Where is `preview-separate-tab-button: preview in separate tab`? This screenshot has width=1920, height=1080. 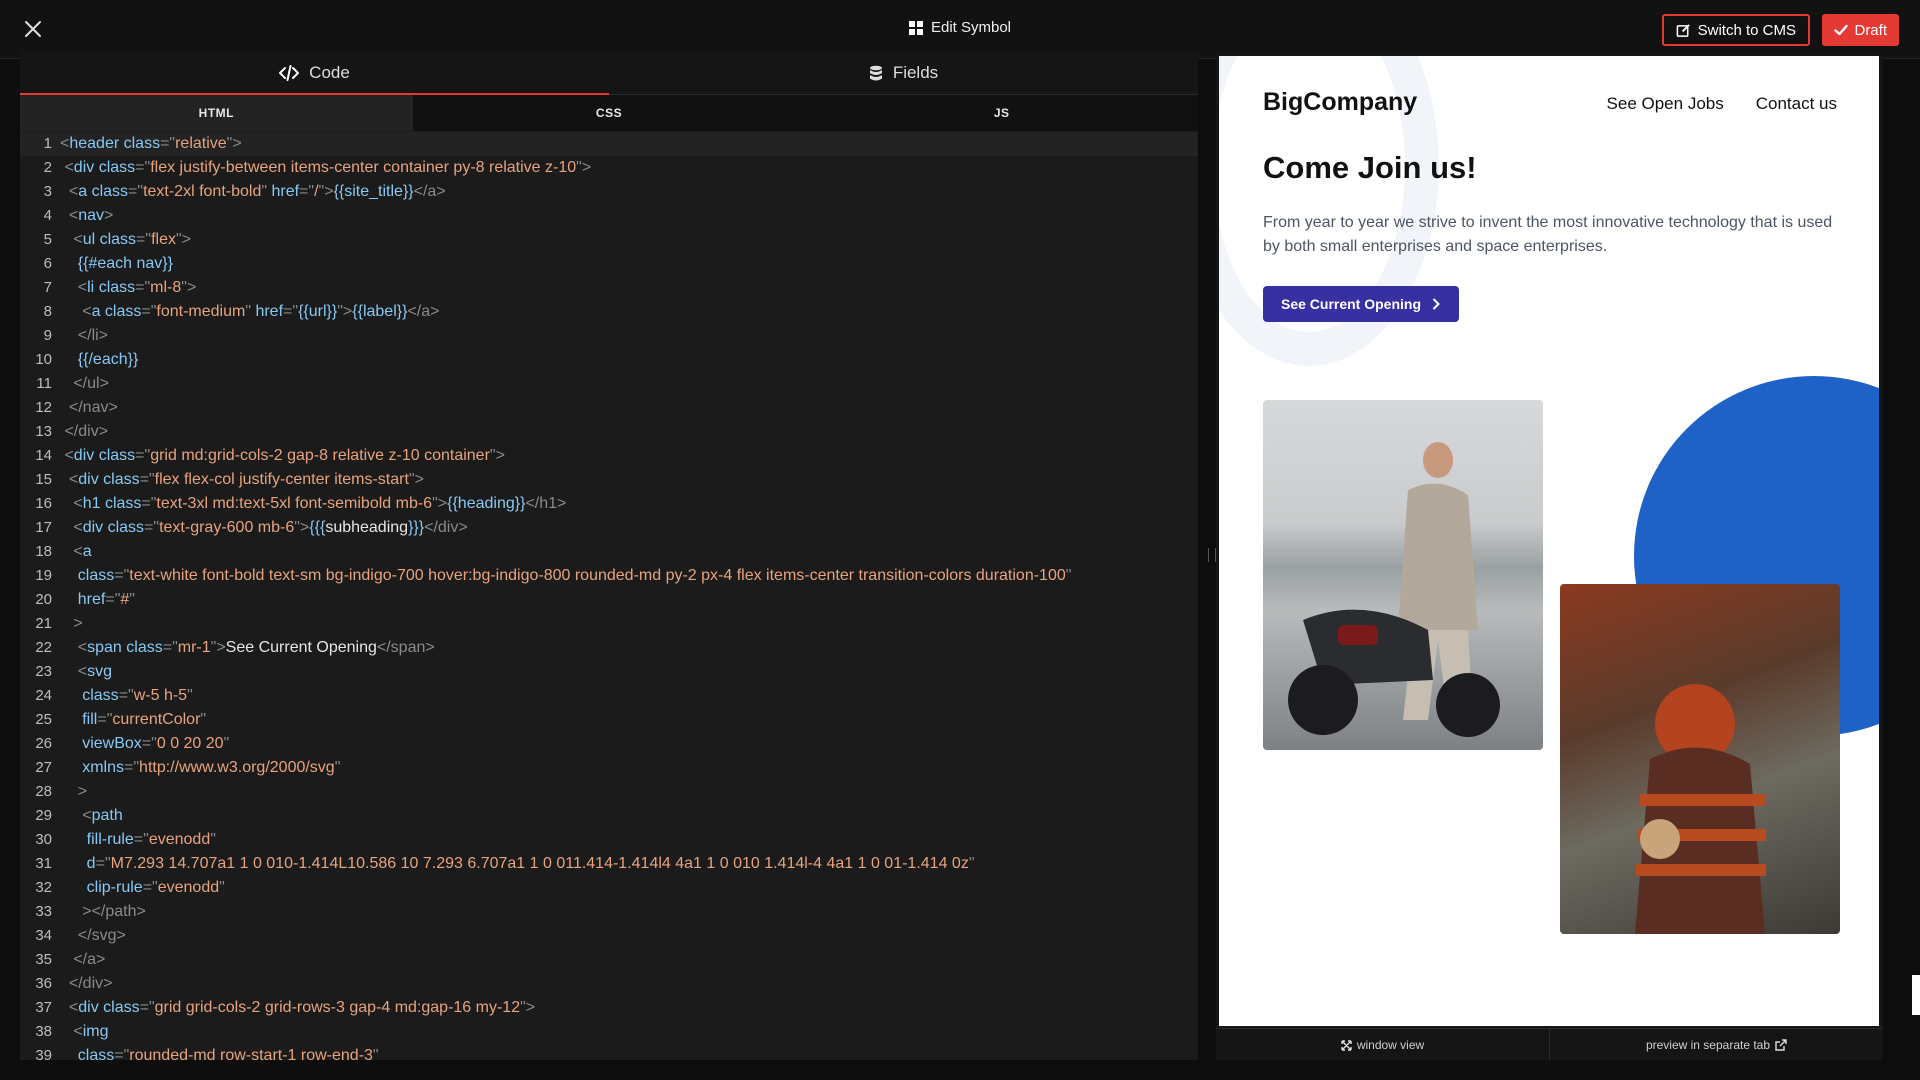 preview-separate-tab-button: preview in separate tab is located at coordinates (1716, 1045).